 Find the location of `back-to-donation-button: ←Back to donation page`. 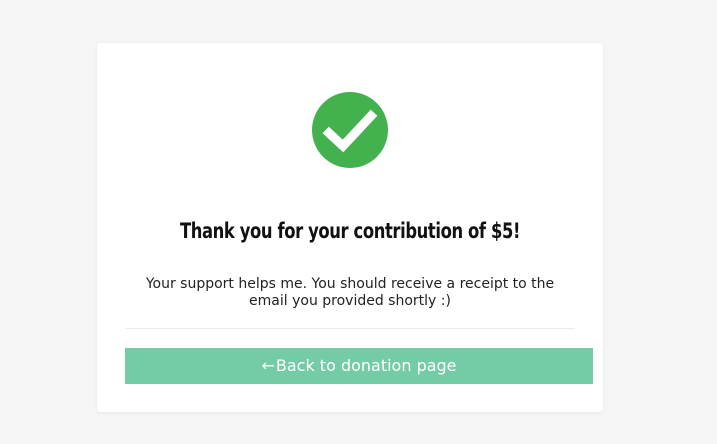

back-to-donation-button: ←Back to donation page is located at coordinates (359, 366).